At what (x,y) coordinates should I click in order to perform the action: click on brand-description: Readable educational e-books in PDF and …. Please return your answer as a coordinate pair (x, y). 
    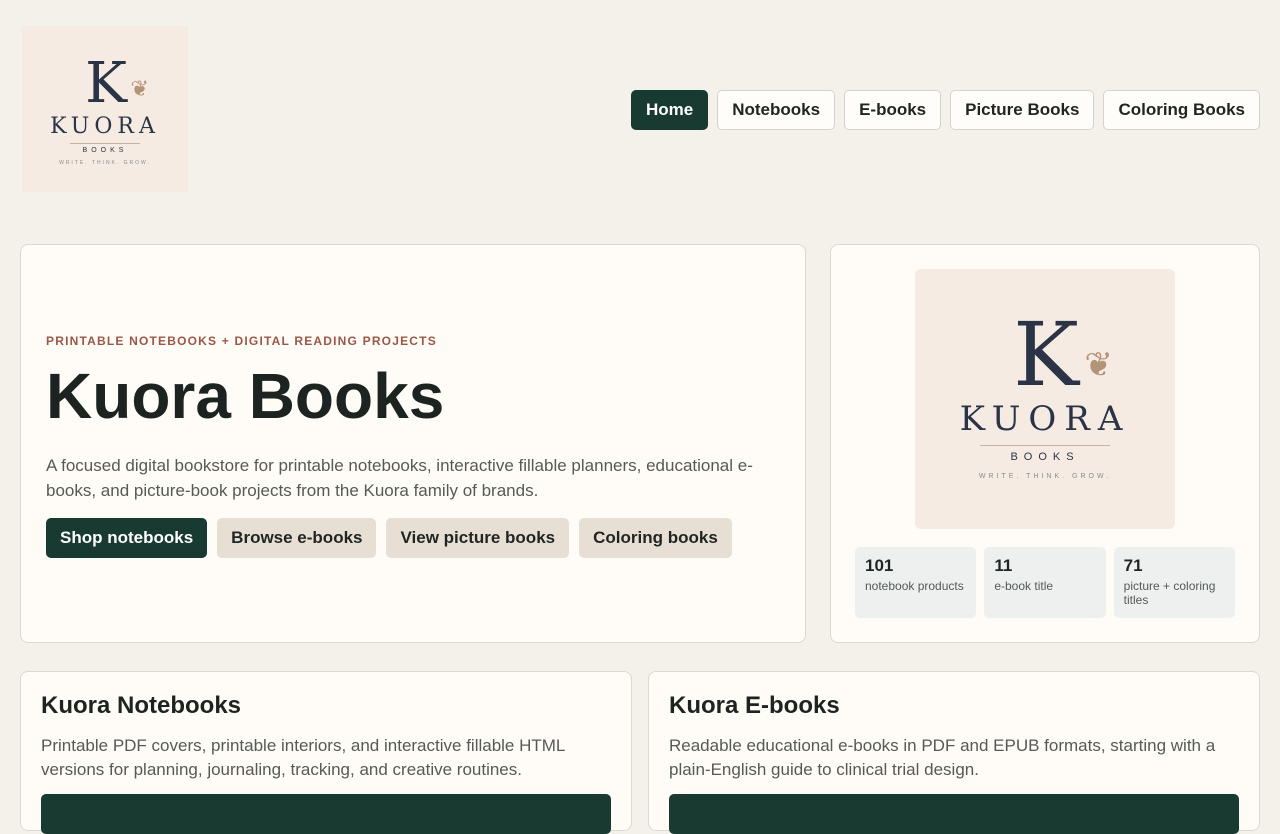
    Looking at the image, I should click on (942, 757).